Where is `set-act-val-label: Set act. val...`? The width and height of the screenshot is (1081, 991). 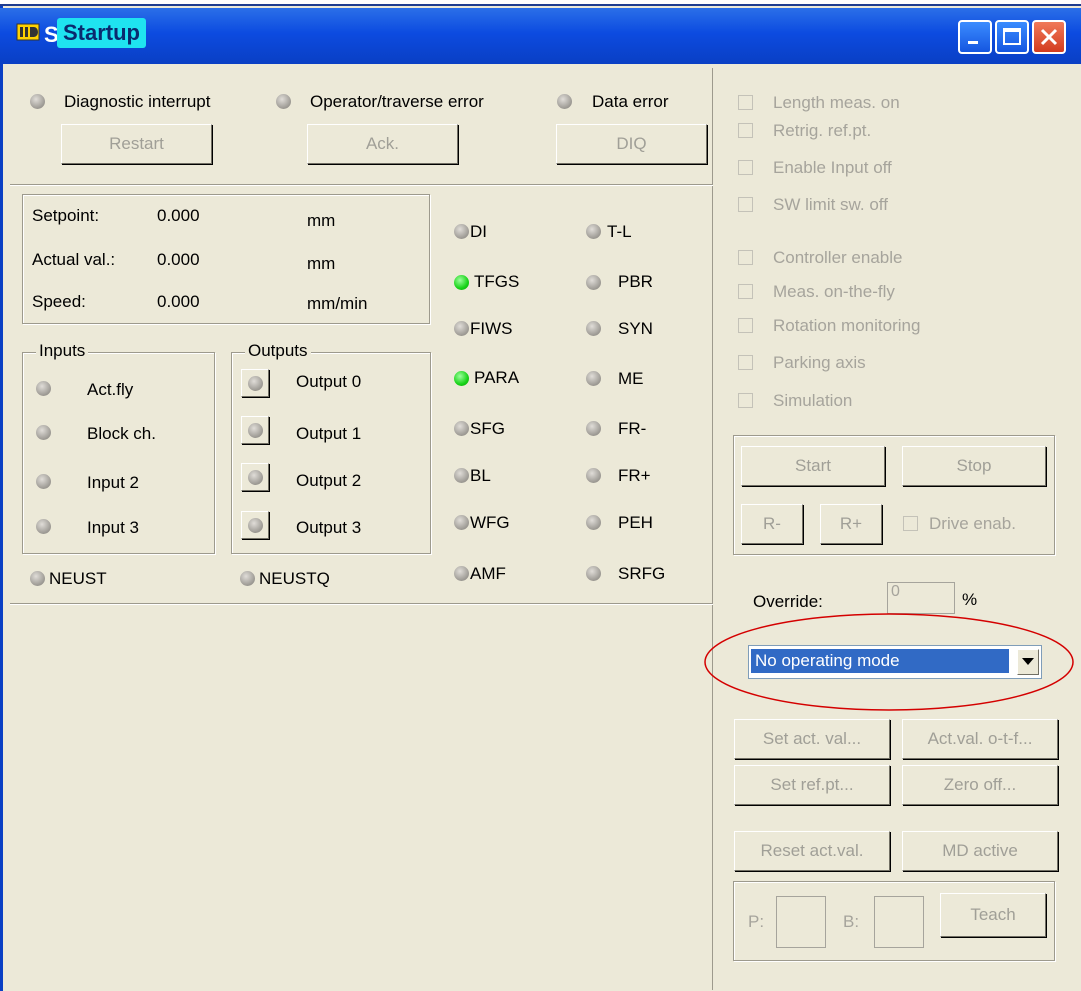 set-act-val-label: Set act. val... is located at coordinates (812, 738).